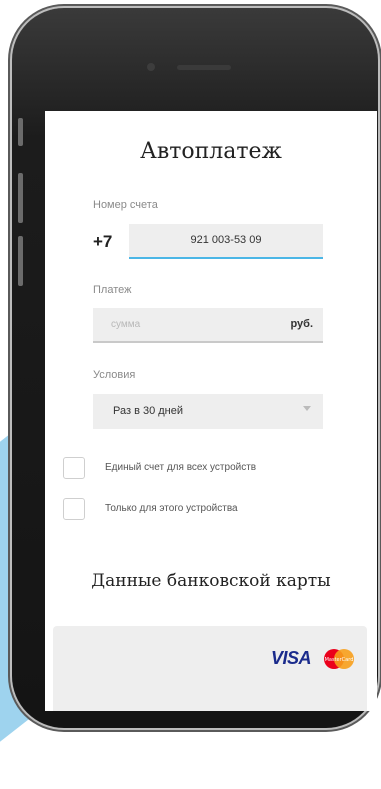  I want to click on front-camera, so click(151, 67).